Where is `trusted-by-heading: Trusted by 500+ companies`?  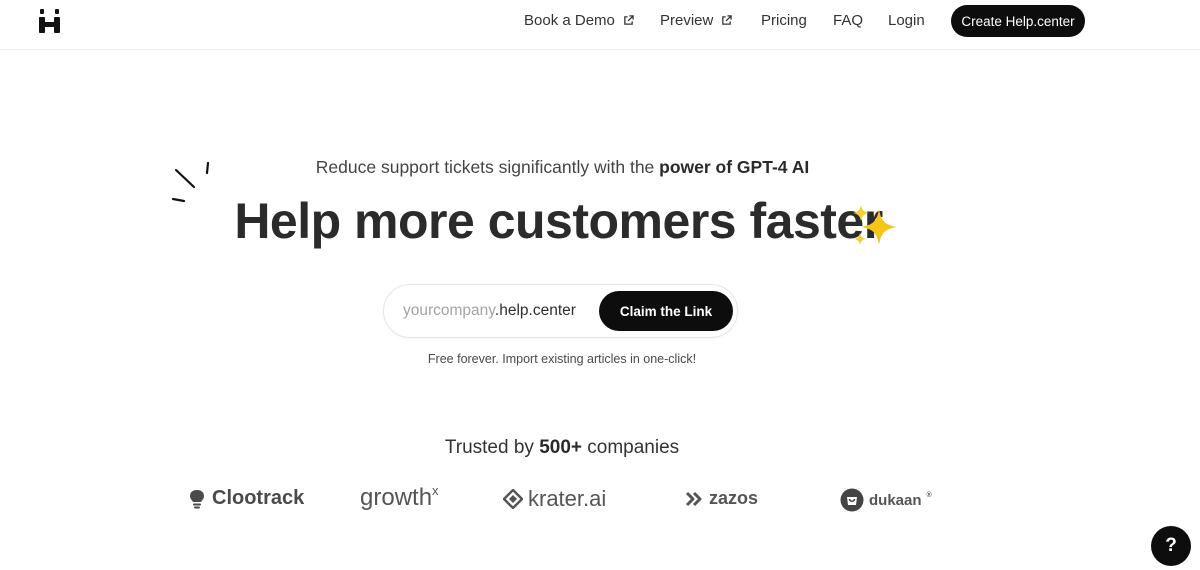 trusted-by-heading: Trusted by 500+ companies is located at coordinates (562, 448).